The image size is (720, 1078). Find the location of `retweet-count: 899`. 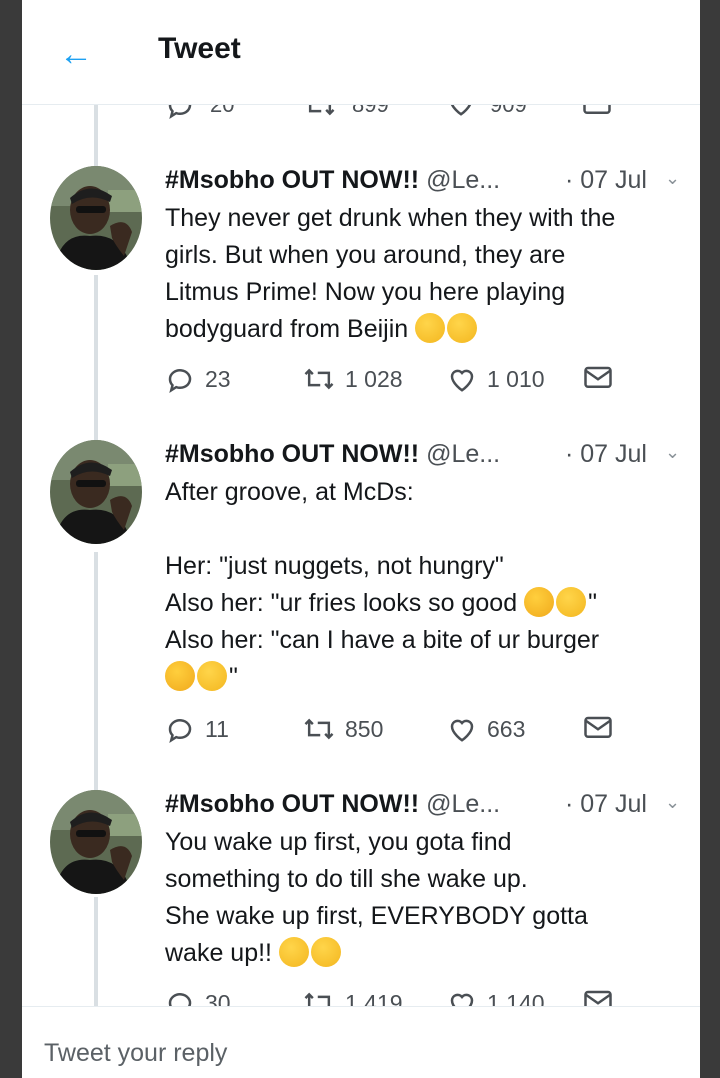

retweet-count: 899 is located at coordinates (370, 110).